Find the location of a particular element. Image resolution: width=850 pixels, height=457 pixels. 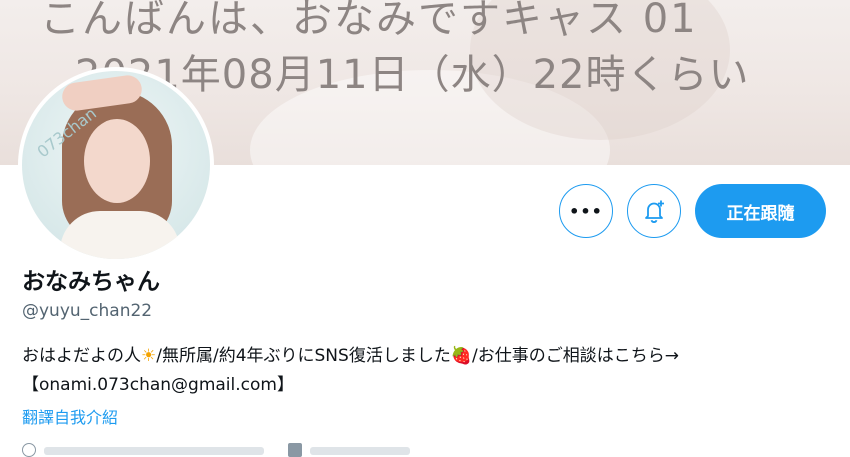

location-icon is located at coordinates (29, 450).